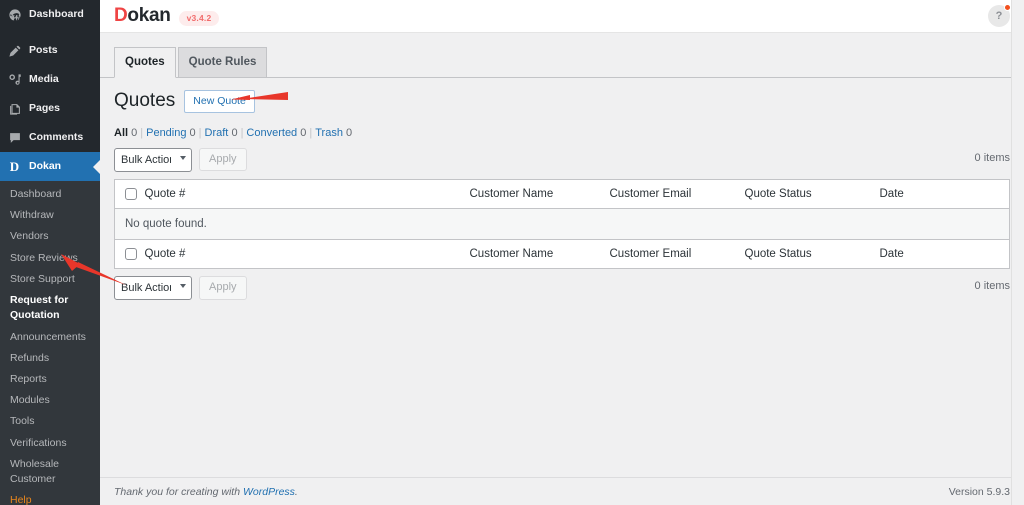 Image resolution: width=1024 pixels, height=505 pixels. What do you see at coordinates (50, 337) in the screenshot?
I see `sidebar-subitem-announcements: Announcements` at bounding box center [50, 337].